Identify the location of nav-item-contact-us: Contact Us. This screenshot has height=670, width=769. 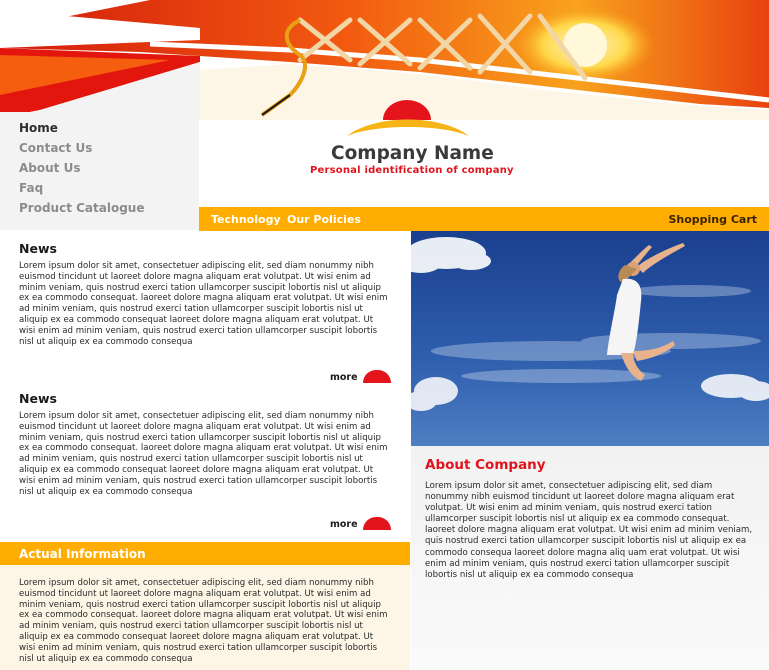
(55, 148).